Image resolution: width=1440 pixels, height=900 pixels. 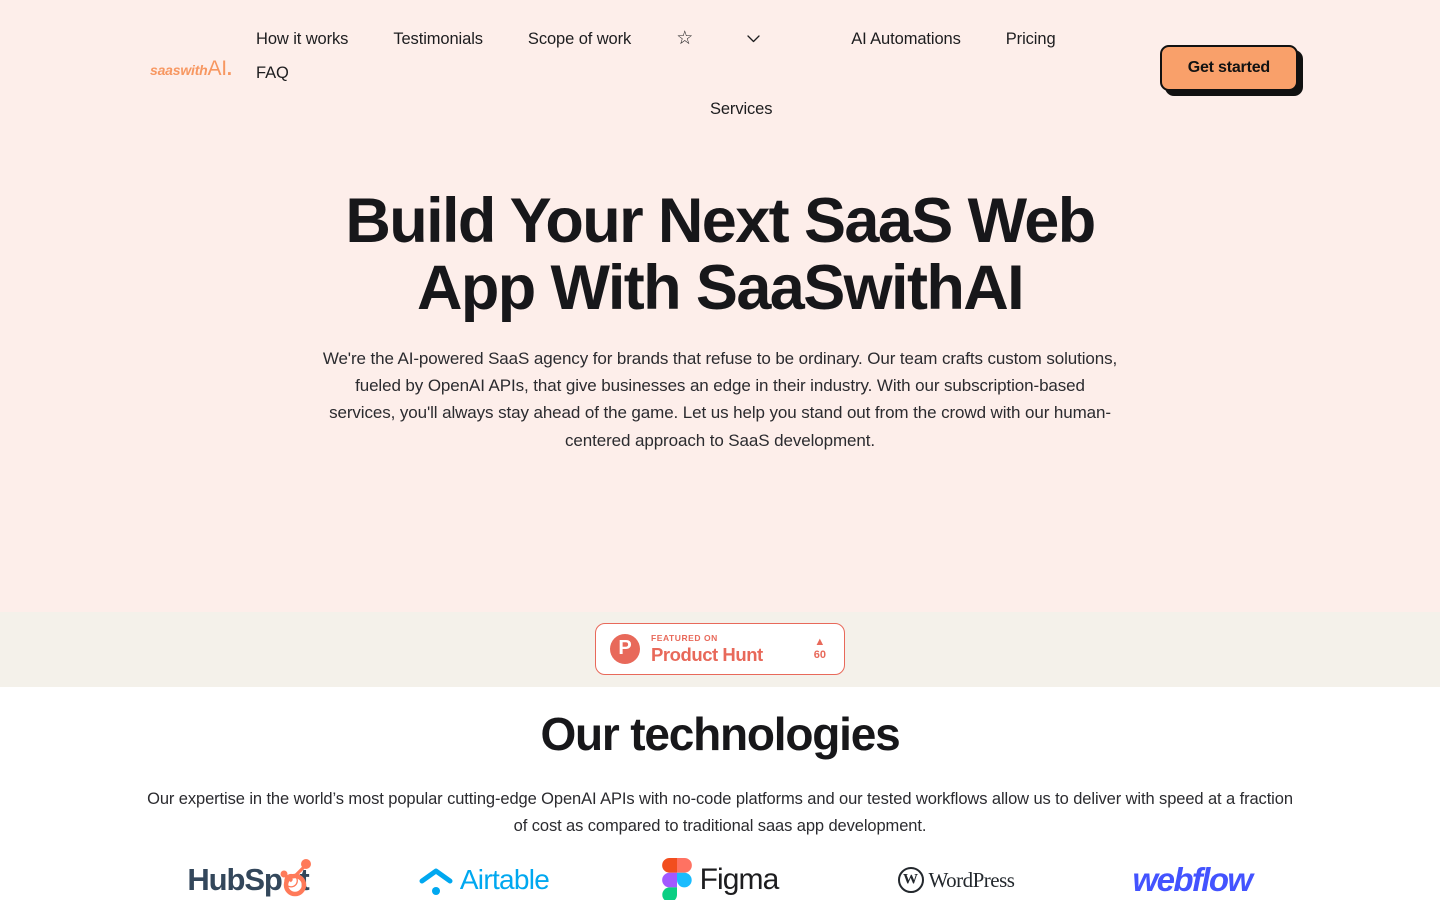 I want to click on product-hunt-text: FEATURED ON Product Hunt, so click(x=732, y=649).